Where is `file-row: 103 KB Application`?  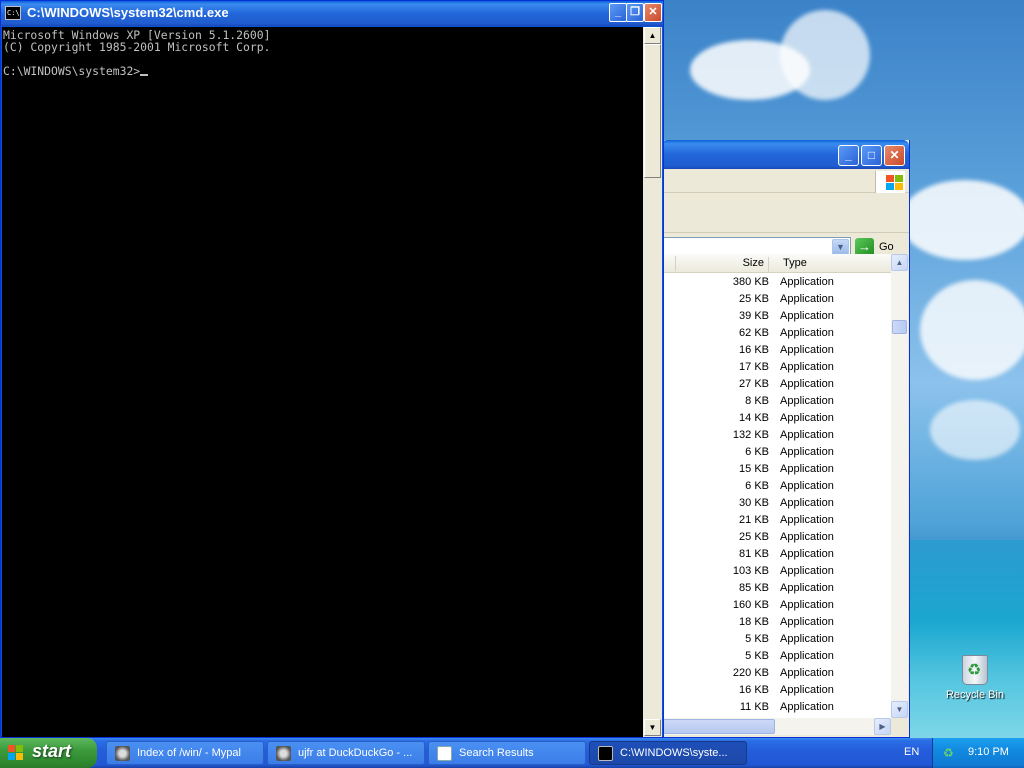
file-row: 103 KB Application is located at coordinates (776, 570).